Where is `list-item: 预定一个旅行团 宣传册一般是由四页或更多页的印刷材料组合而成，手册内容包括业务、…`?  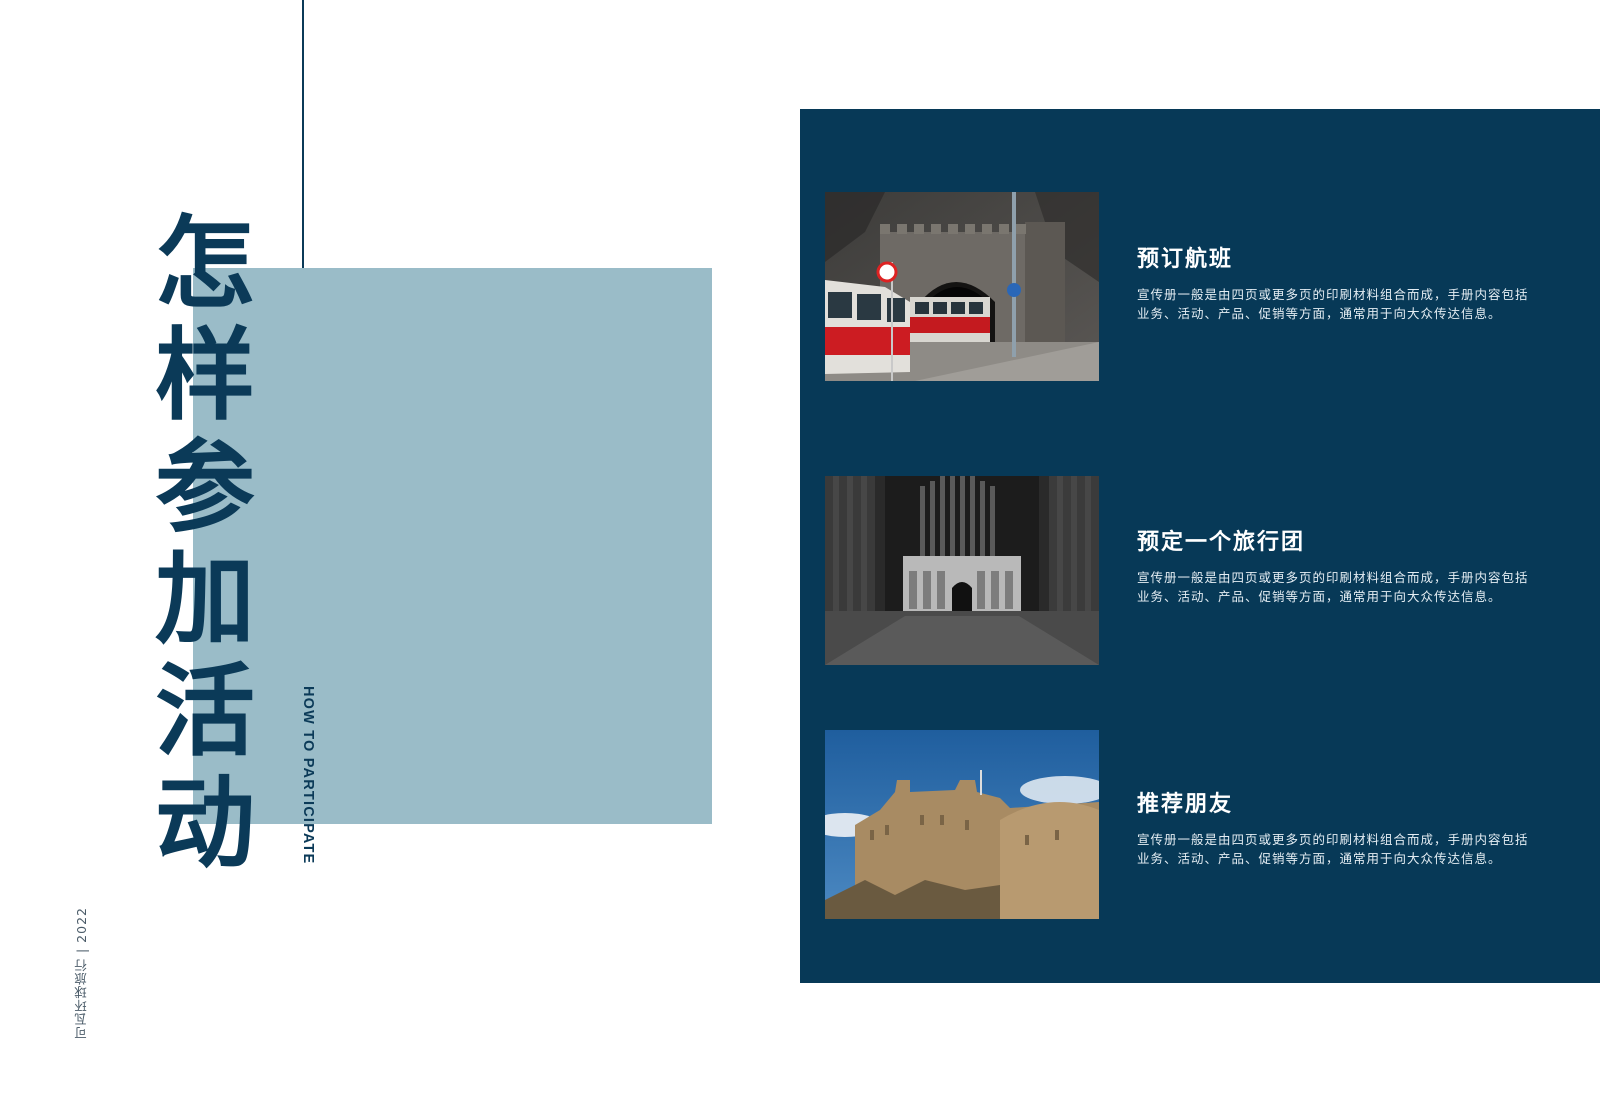 list-item: 预定一个旅行团 宣传册一般是由四页或更多页的印刷材料组合而成，手册内容包括业务、… is located at coordinates (1190, 571).